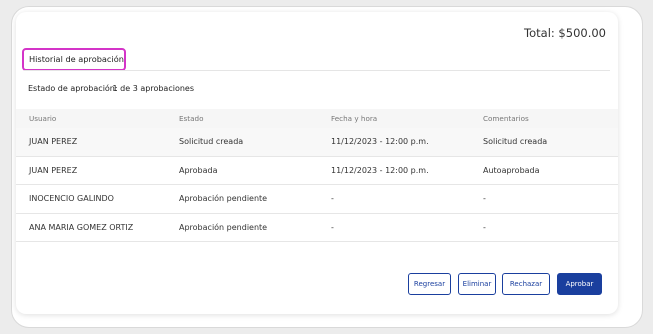  What do you see at coordinates (81, 227) in the screenshot?
I see `cell-user: ANA MARIA GOMEZ ORTIZ` at bounding box center [81, 227].